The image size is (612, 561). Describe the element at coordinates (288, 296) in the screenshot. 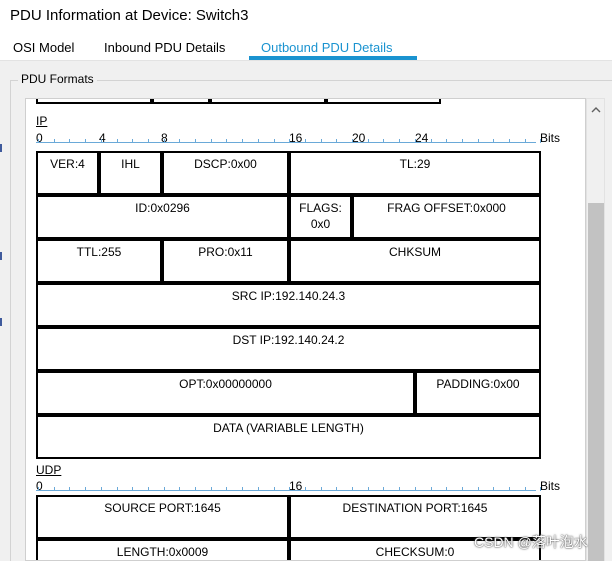

I see `field-label: SRC IP:192.140.24.3` at that location.